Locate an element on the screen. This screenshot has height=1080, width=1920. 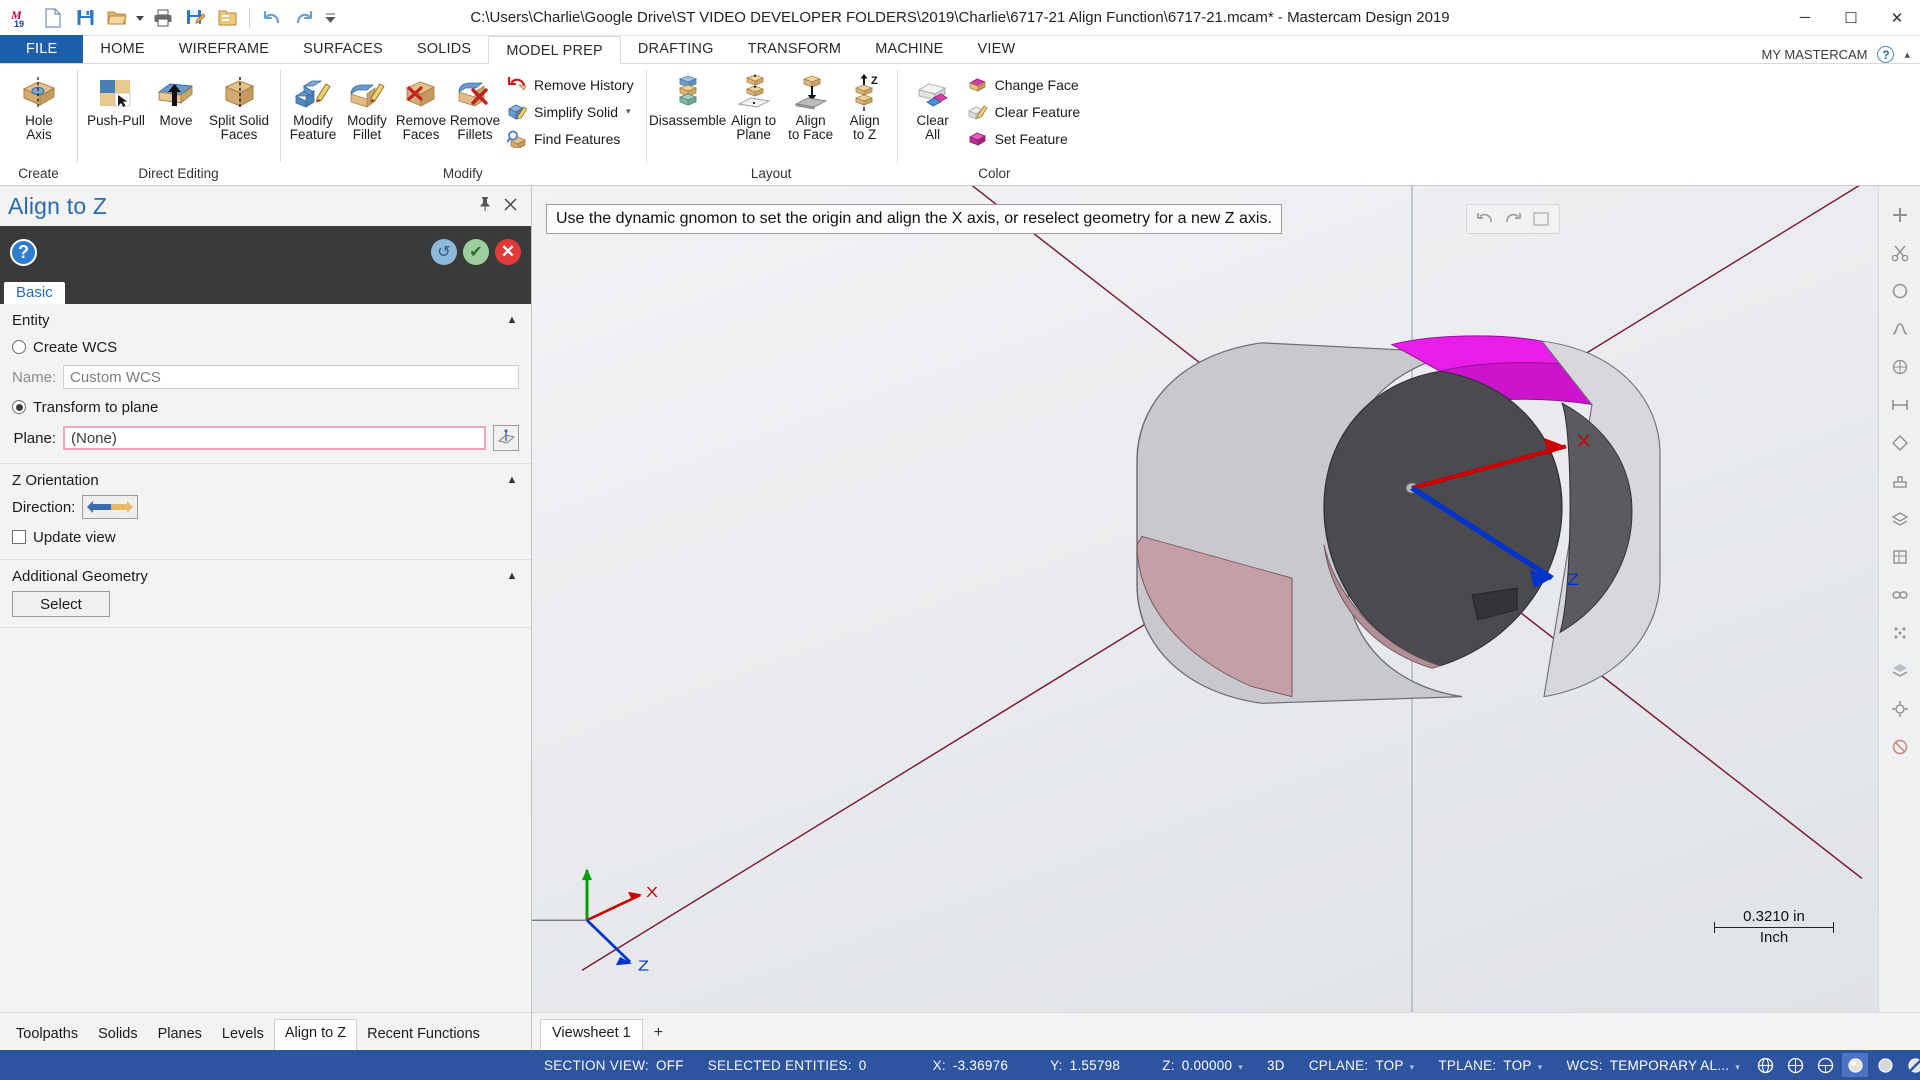
tplane-caret: ▾ is located at coordinates (1540, 1067).